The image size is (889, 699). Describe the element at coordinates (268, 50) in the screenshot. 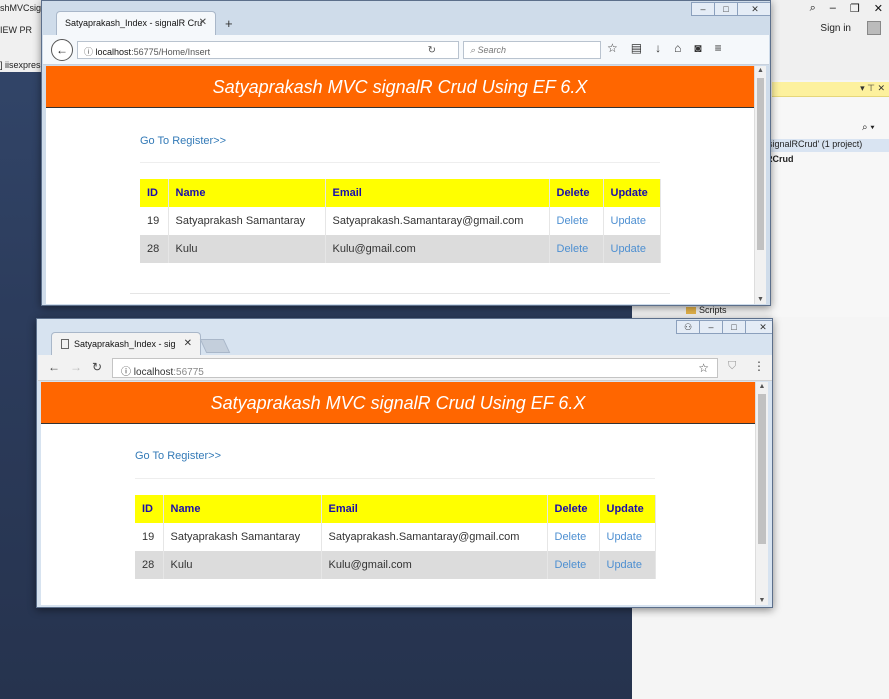

I see `address-bar: ⓘ localhost:56775/Home/Insert ↻` at that location.